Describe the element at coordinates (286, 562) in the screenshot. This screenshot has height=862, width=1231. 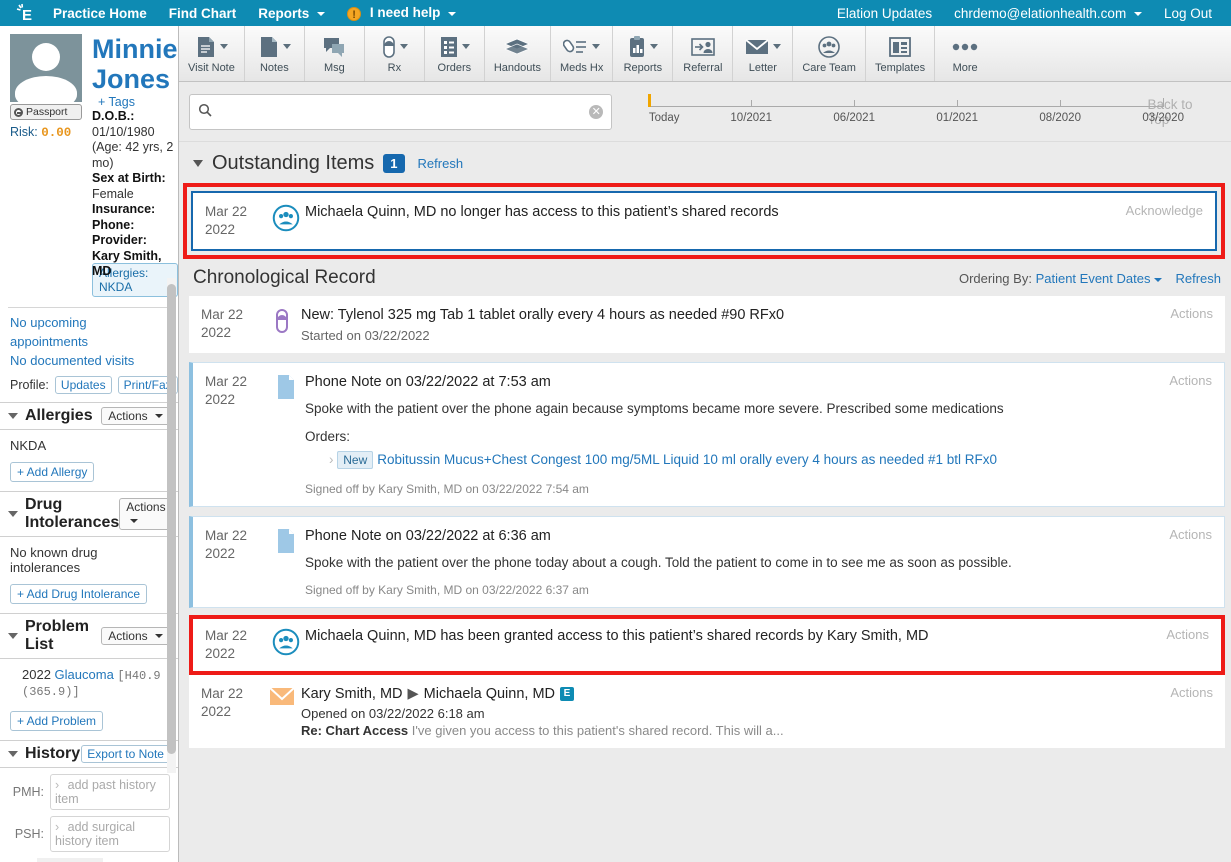
I see `document-icon` at that location.